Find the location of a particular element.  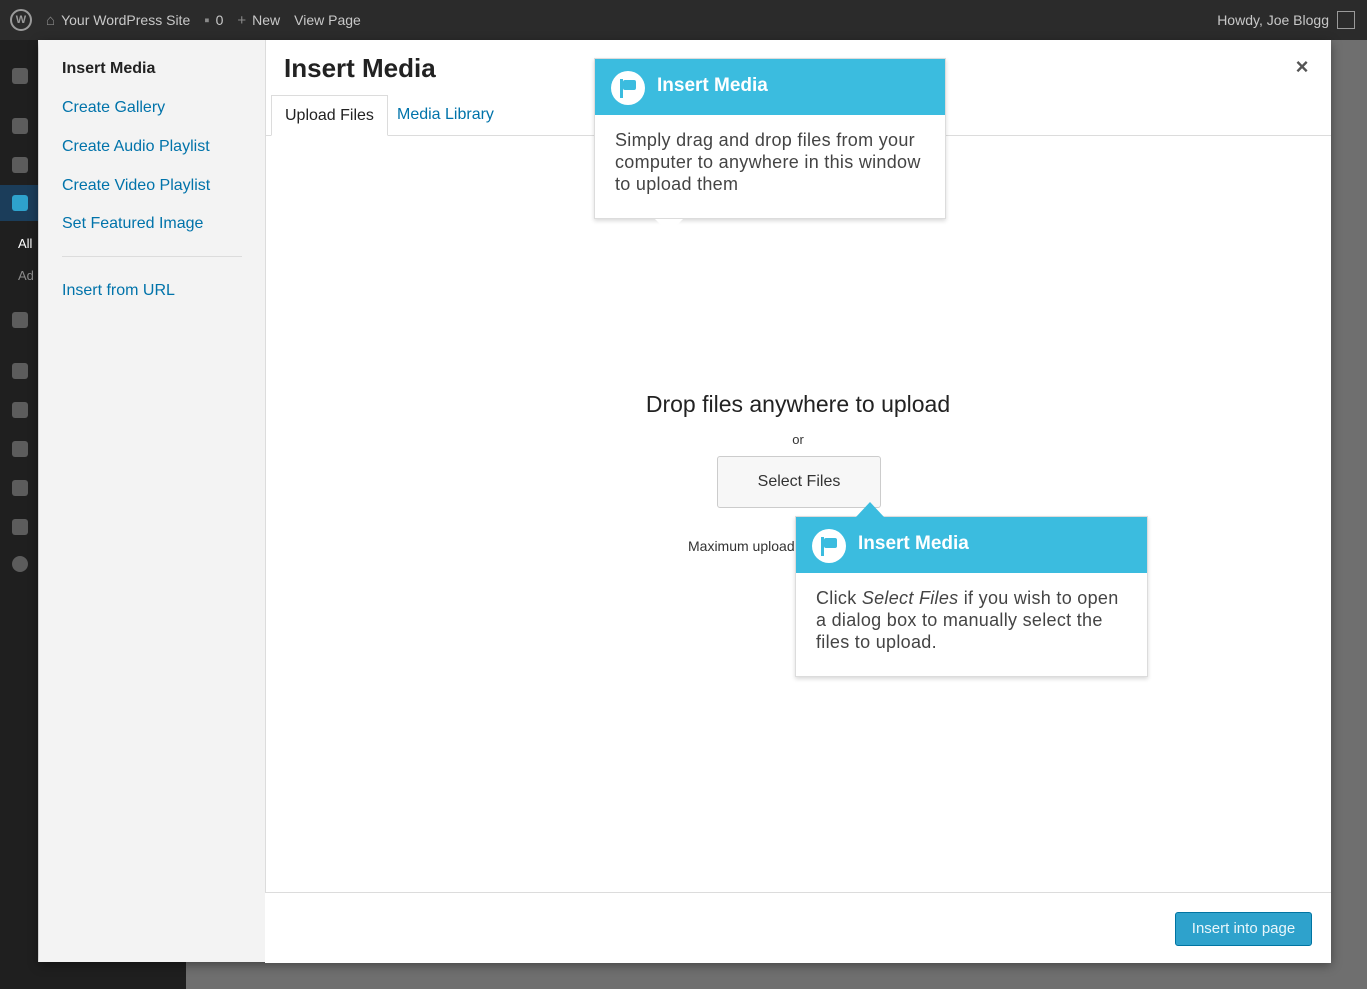

user-greeting: Howdy, Joe Blogg is located at coordinates (1273, 20).